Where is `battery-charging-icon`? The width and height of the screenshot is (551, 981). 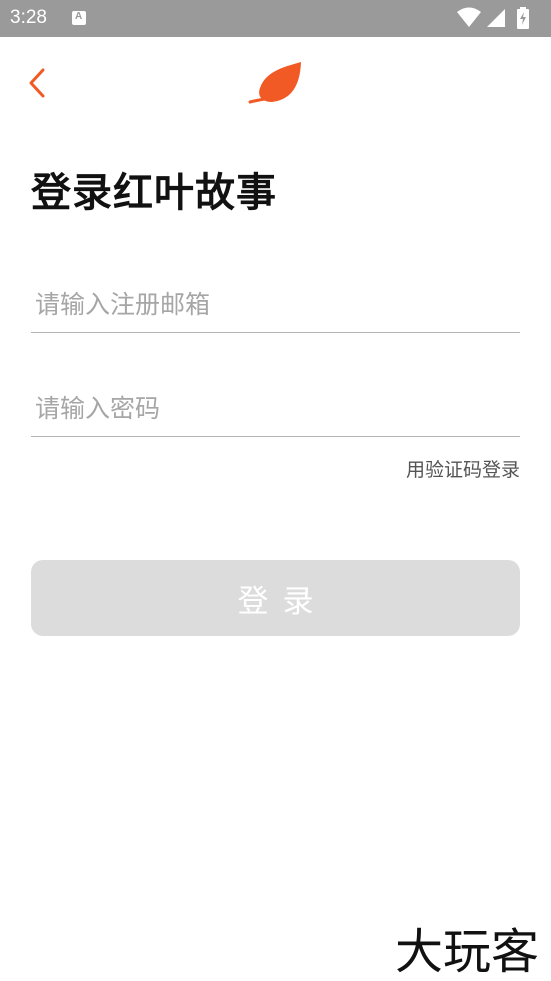 battery-charging-icon is located at coordinates (523, 18).